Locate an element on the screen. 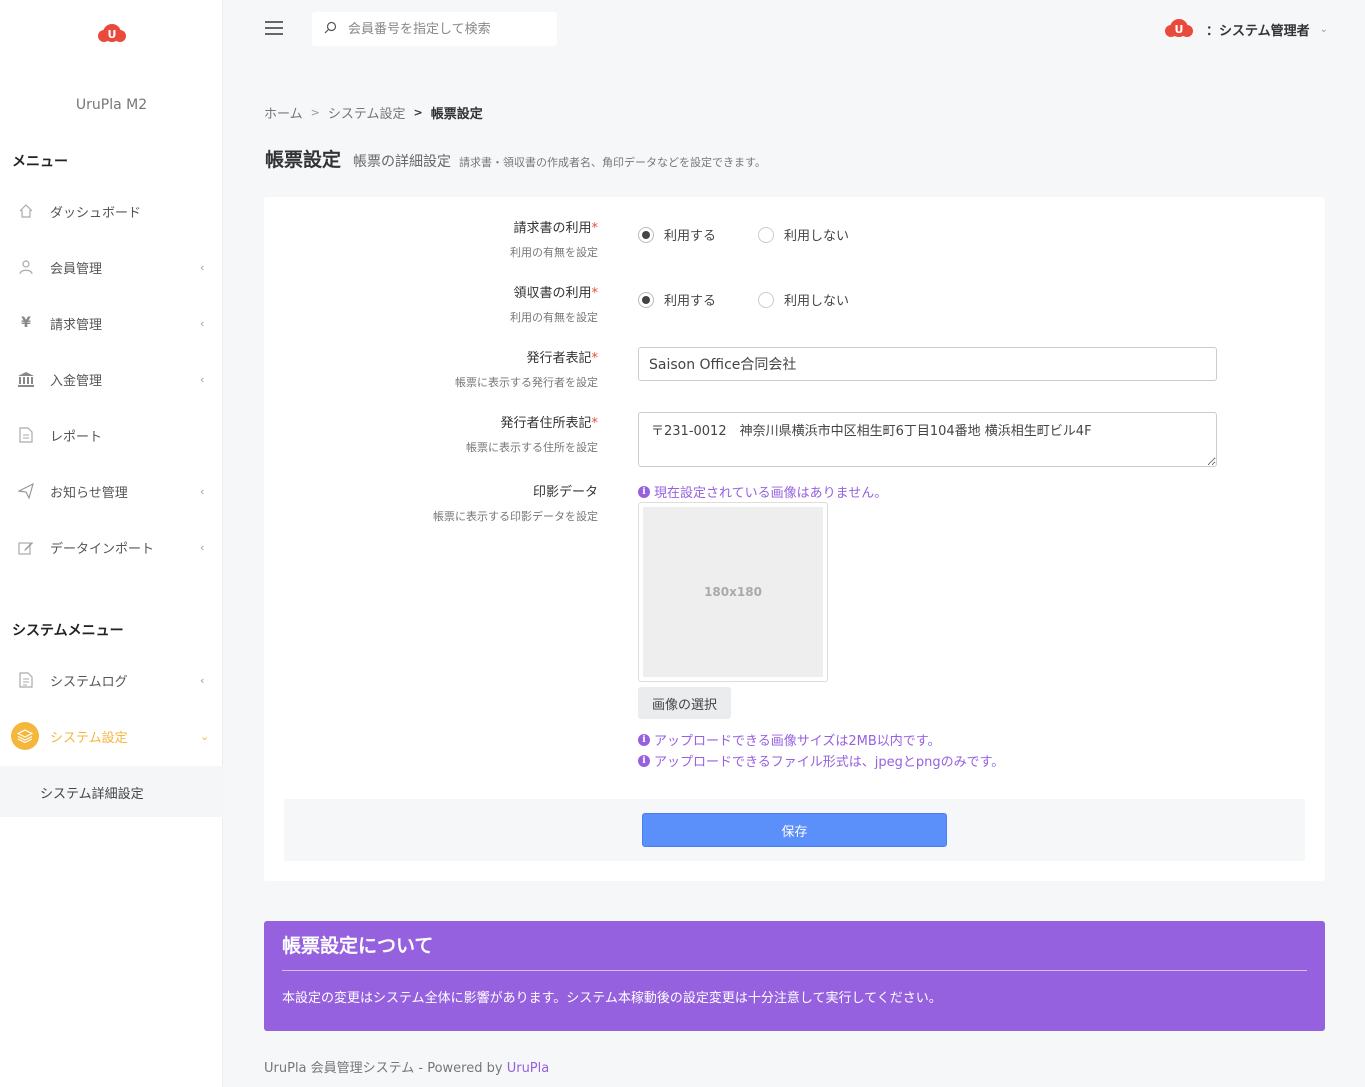 Image resolution: width=1365 pixels, height=1087 pixels. layers-icon is located at coordinates (25, 736).